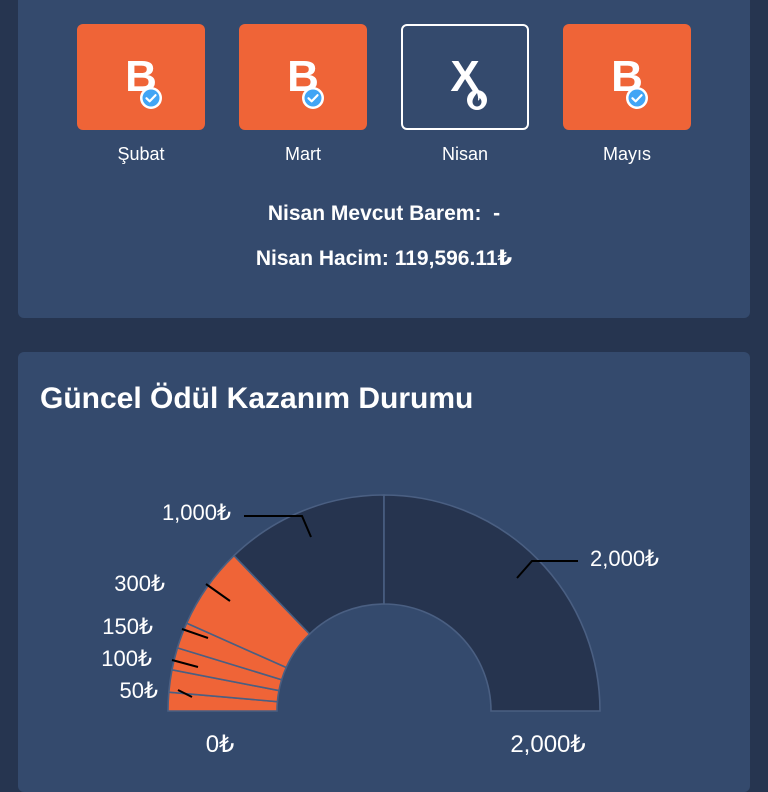 This screenshot has height=792, width=768. What do you see at coordinates (127, 626) in the screenshot?
I see `gauge-tier-label: 150₺` at bounding box center [127, 626].